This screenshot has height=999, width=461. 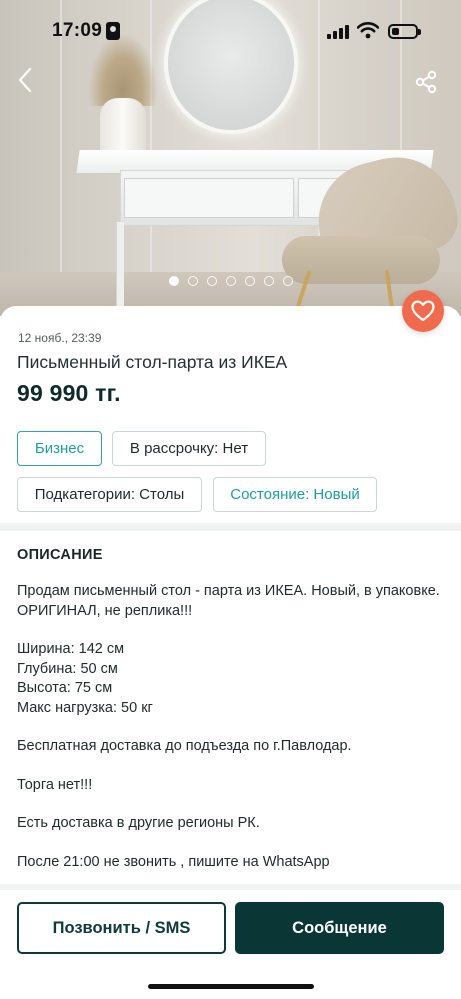 What do you see at coordinates (69, 393) in the screenshot?
I see `listing-price: 99 990 тг.` at bounding box center [69, 393].